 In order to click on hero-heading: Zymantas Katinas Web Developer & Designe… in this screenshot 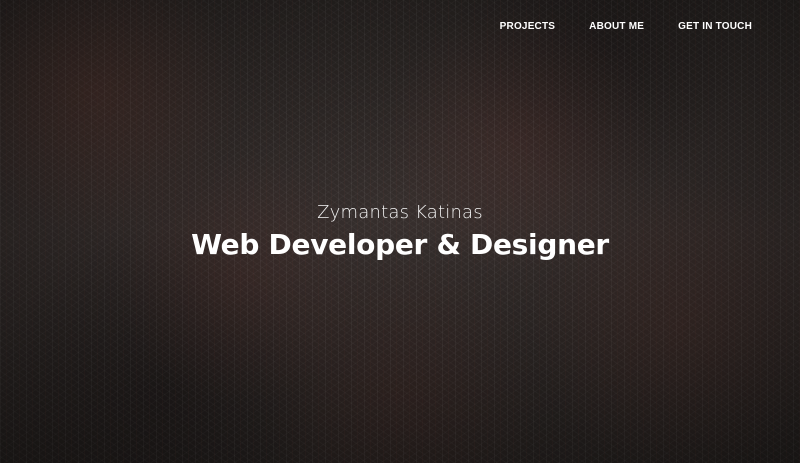, I will do `click(400, 231)`.